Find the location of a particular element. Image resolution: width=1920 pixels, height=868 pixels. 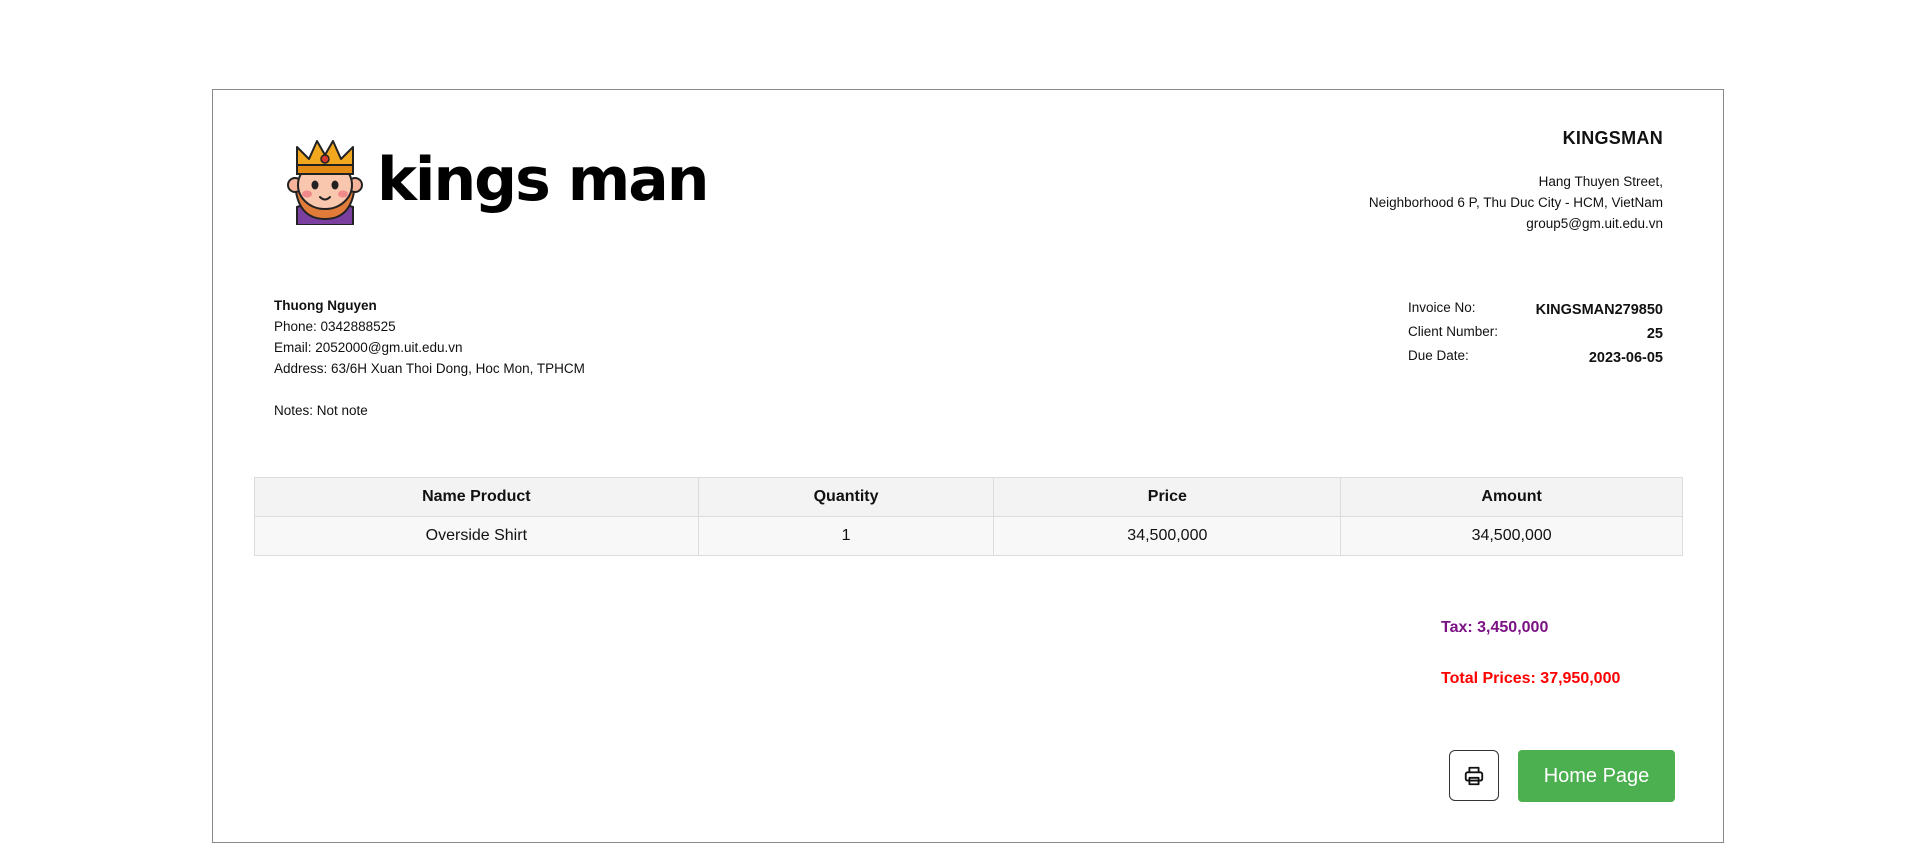

invoice-number-row: Invoice No: KINGSMAN279850 is located at coordinates (1535, 312).